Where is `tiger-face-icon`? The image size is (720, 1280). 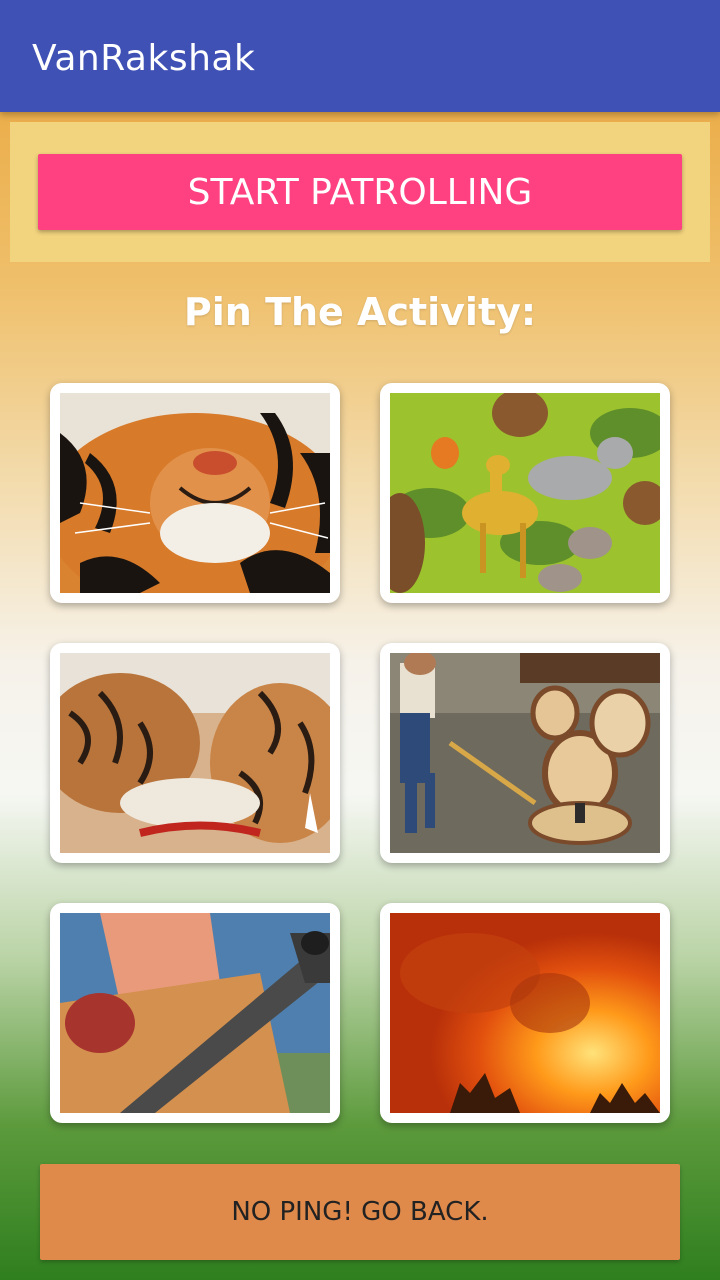
tiger-face-icon is located at coordinates (195, 493).